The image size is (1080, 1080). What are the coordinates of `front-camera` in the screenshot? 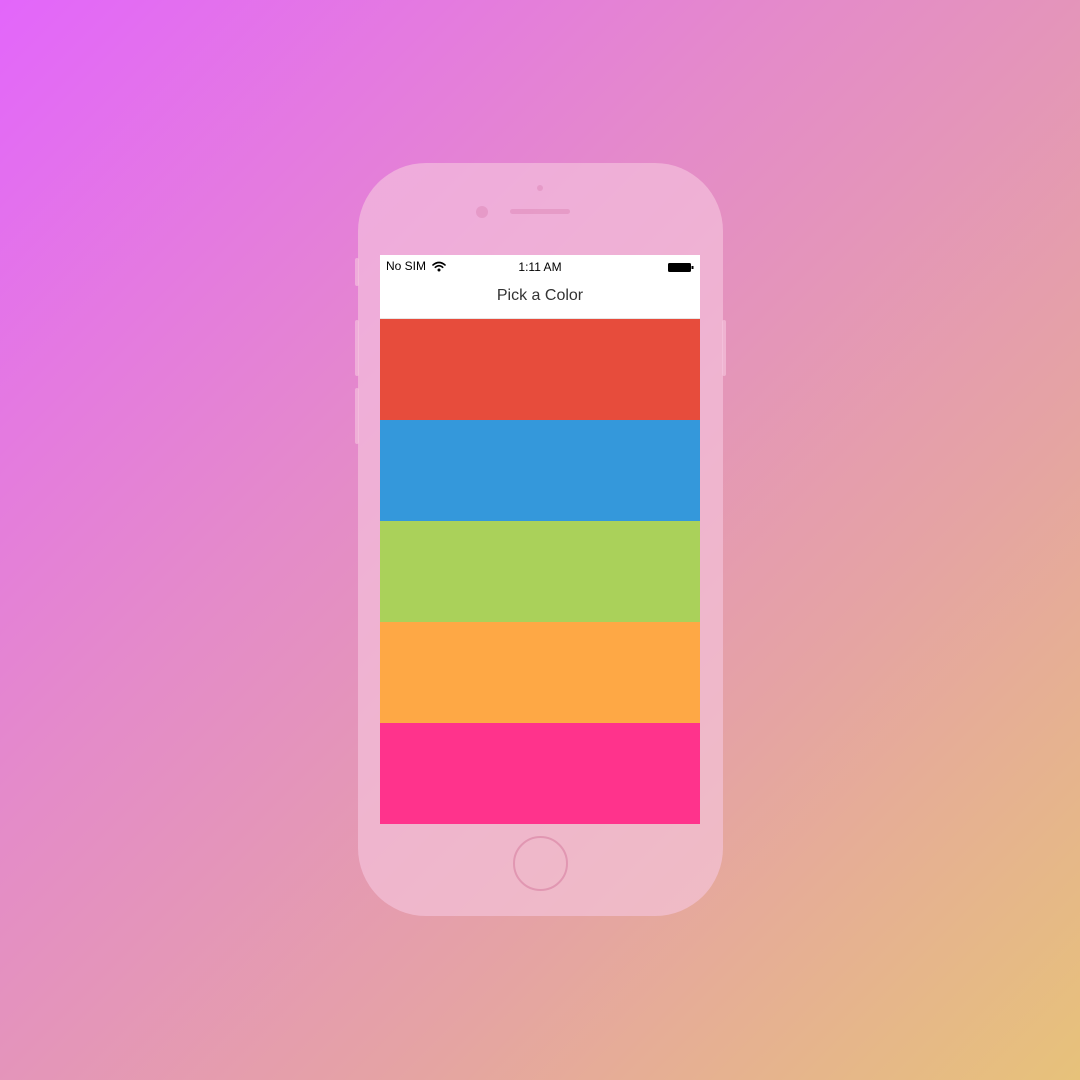 It's located at (482, 212).